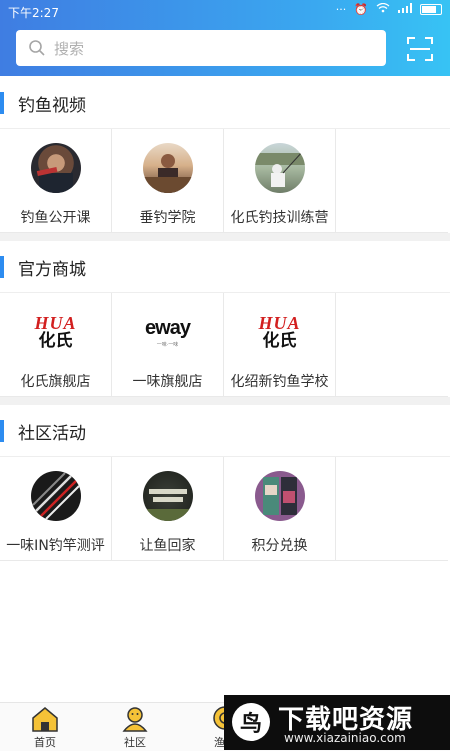  I want to click on watermark-url: www.xiazainiao.com, so click(345, 738).